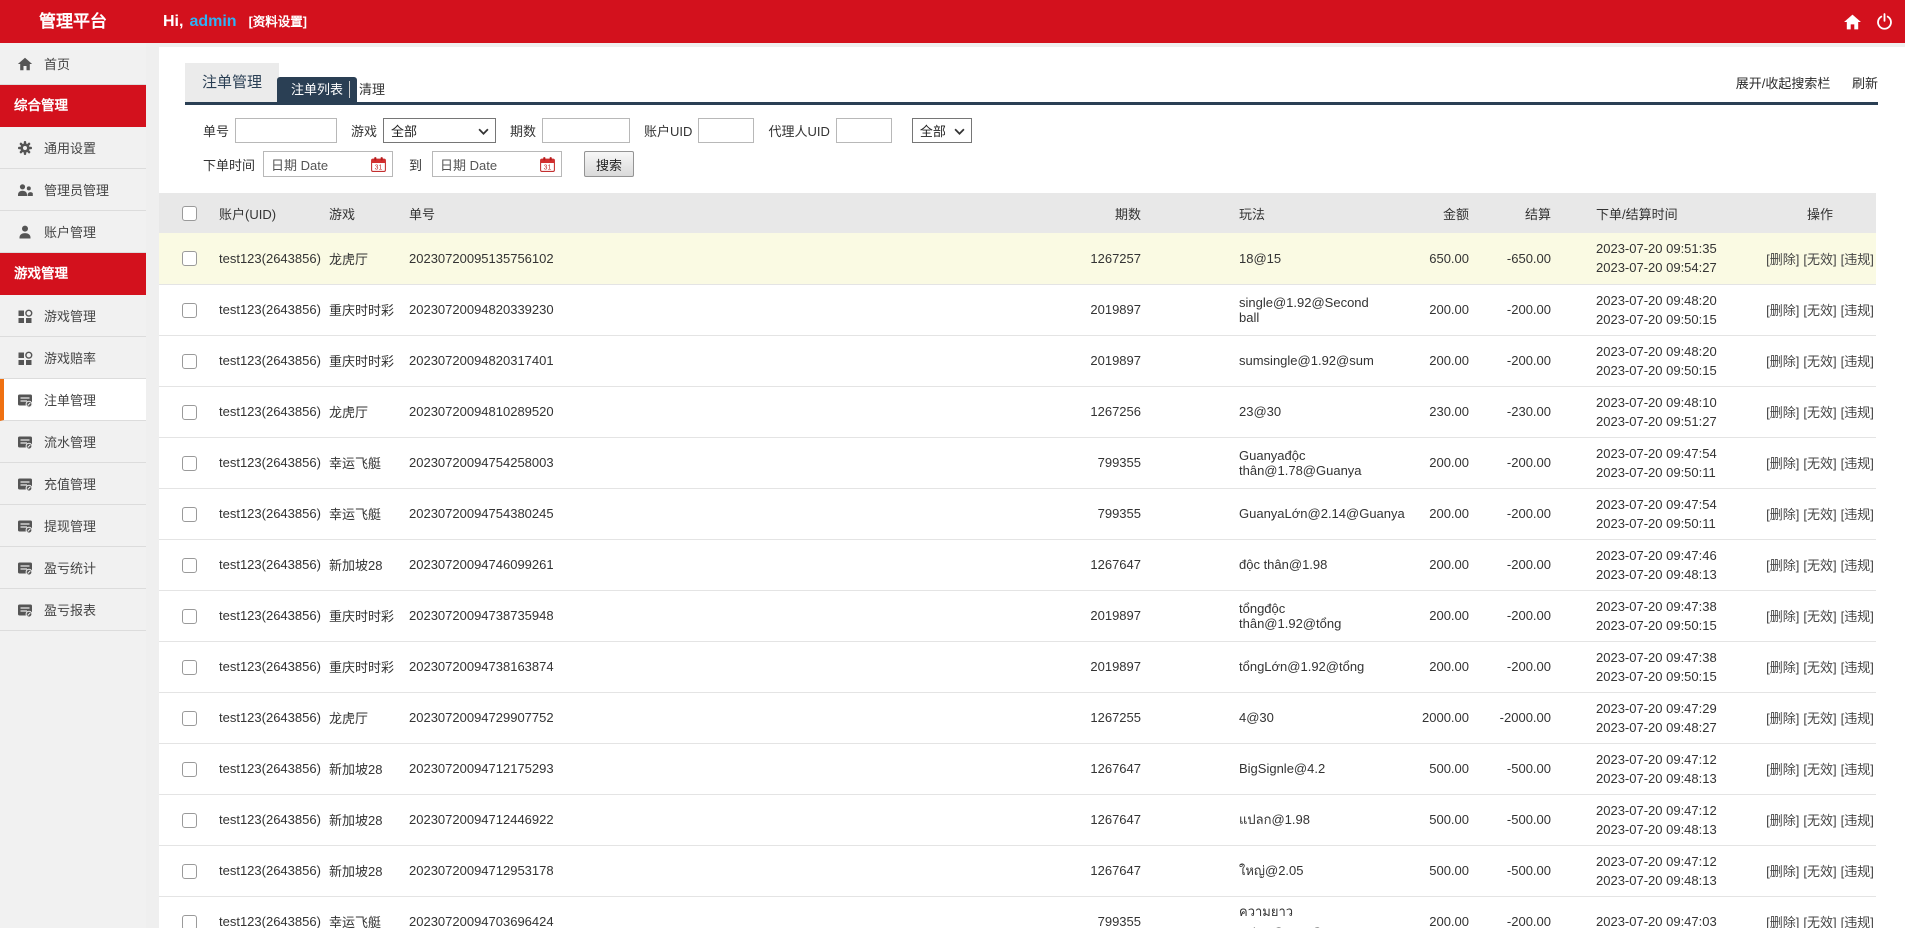  Describe the element at coordinates (419, 164) in the screenshot. I see `filter-row-2: 下单时间 日期 Date 31 到 日期 Date 31 搜索` at that location.